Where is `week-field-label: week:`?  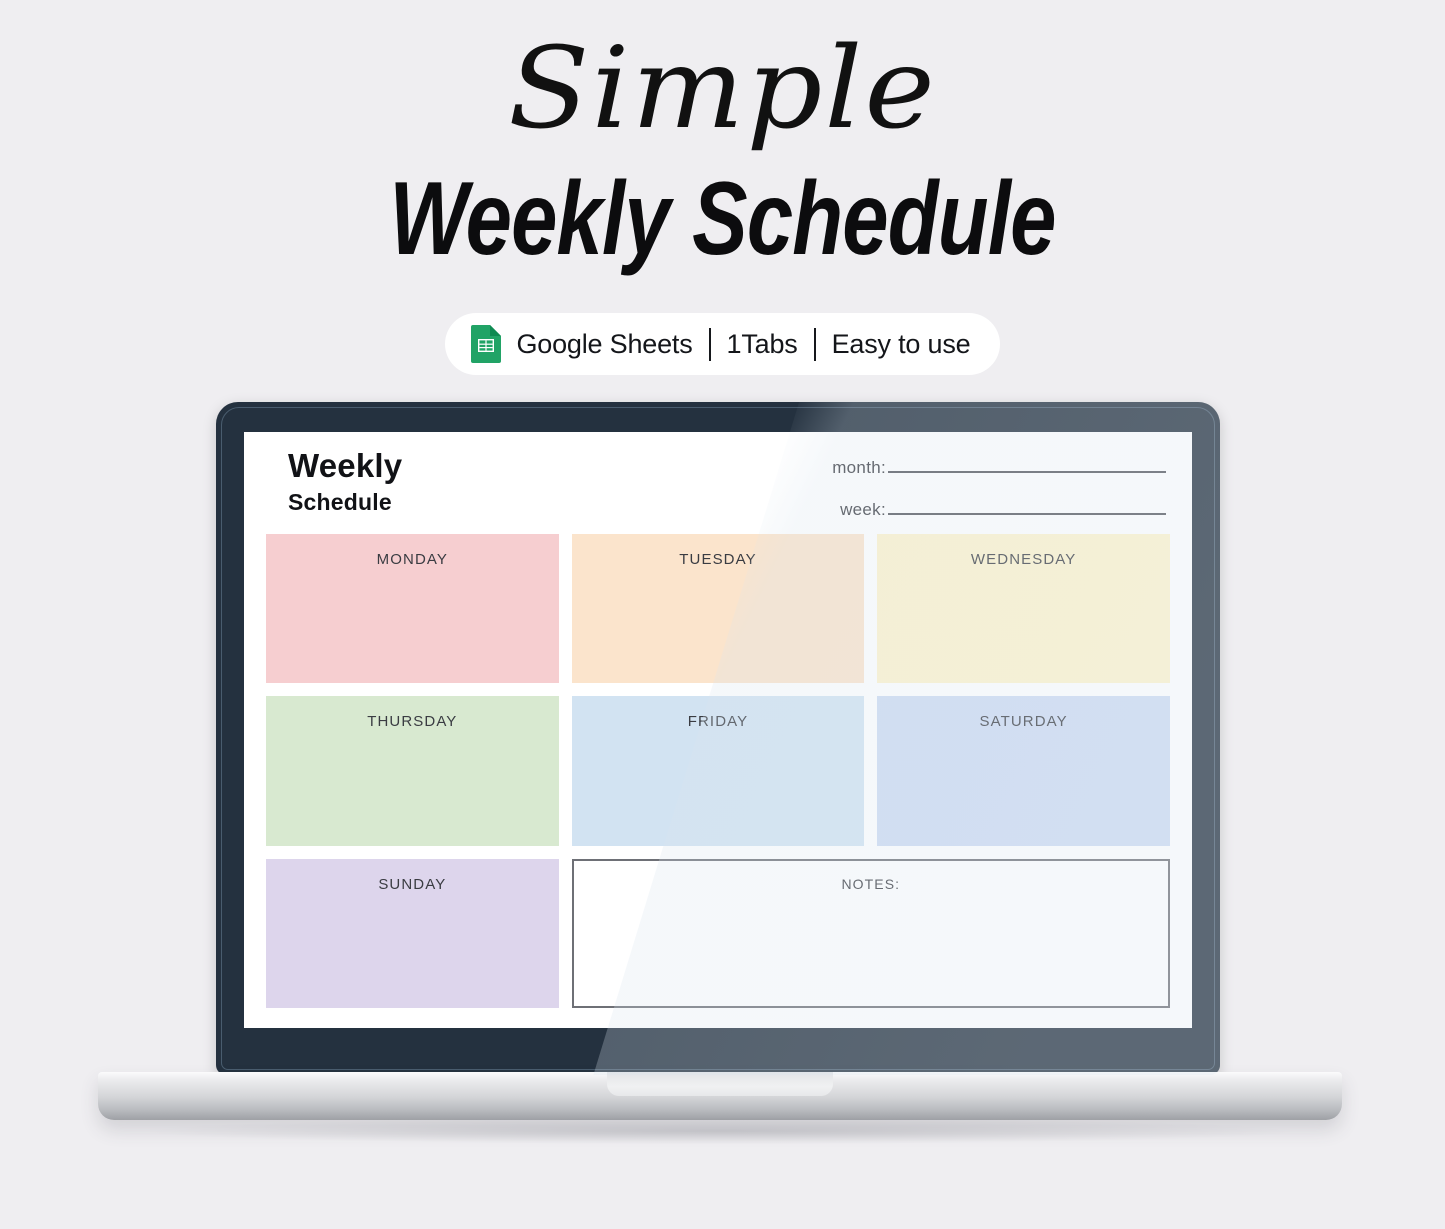
week-field-label: week: is located at coordinates (863, 509).